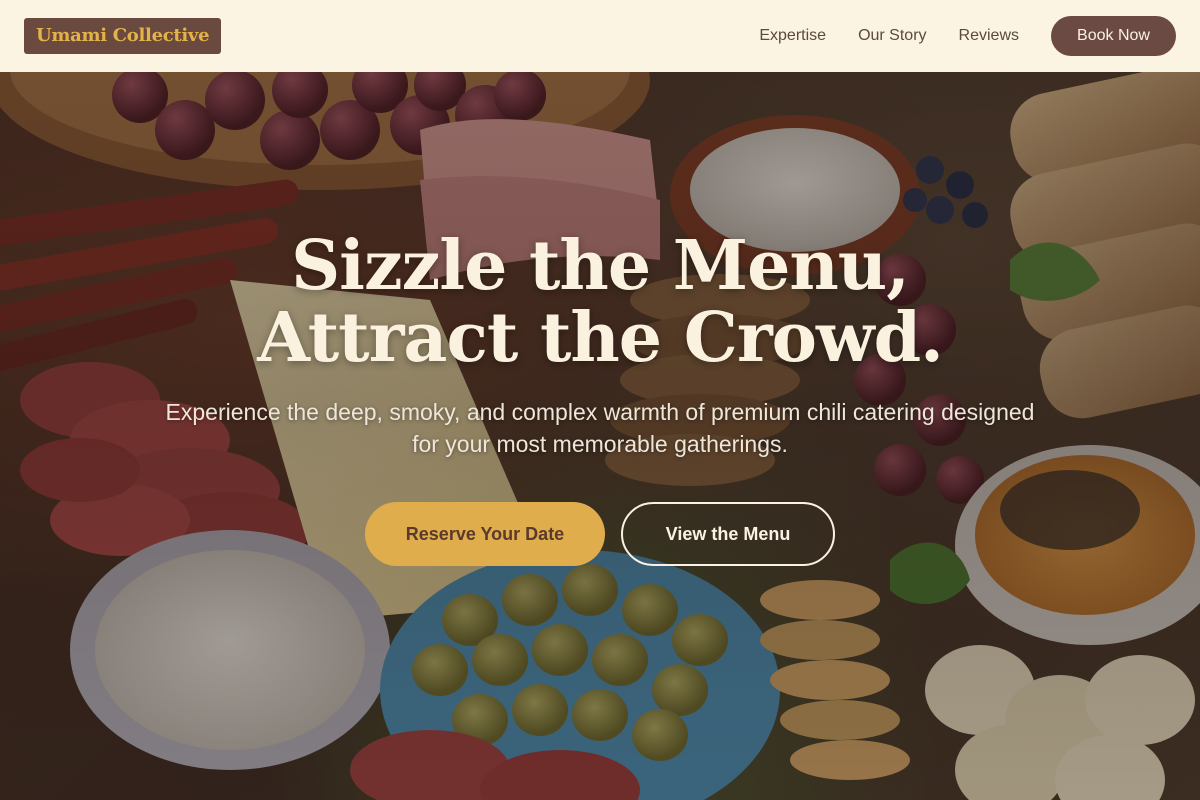 The width and height of the screenshot is (1200, 800). What do you see at coordinates (1113, 36) in the screenshot?
I see `book-now-button: Book Now` at bounding box center [1113, 36].